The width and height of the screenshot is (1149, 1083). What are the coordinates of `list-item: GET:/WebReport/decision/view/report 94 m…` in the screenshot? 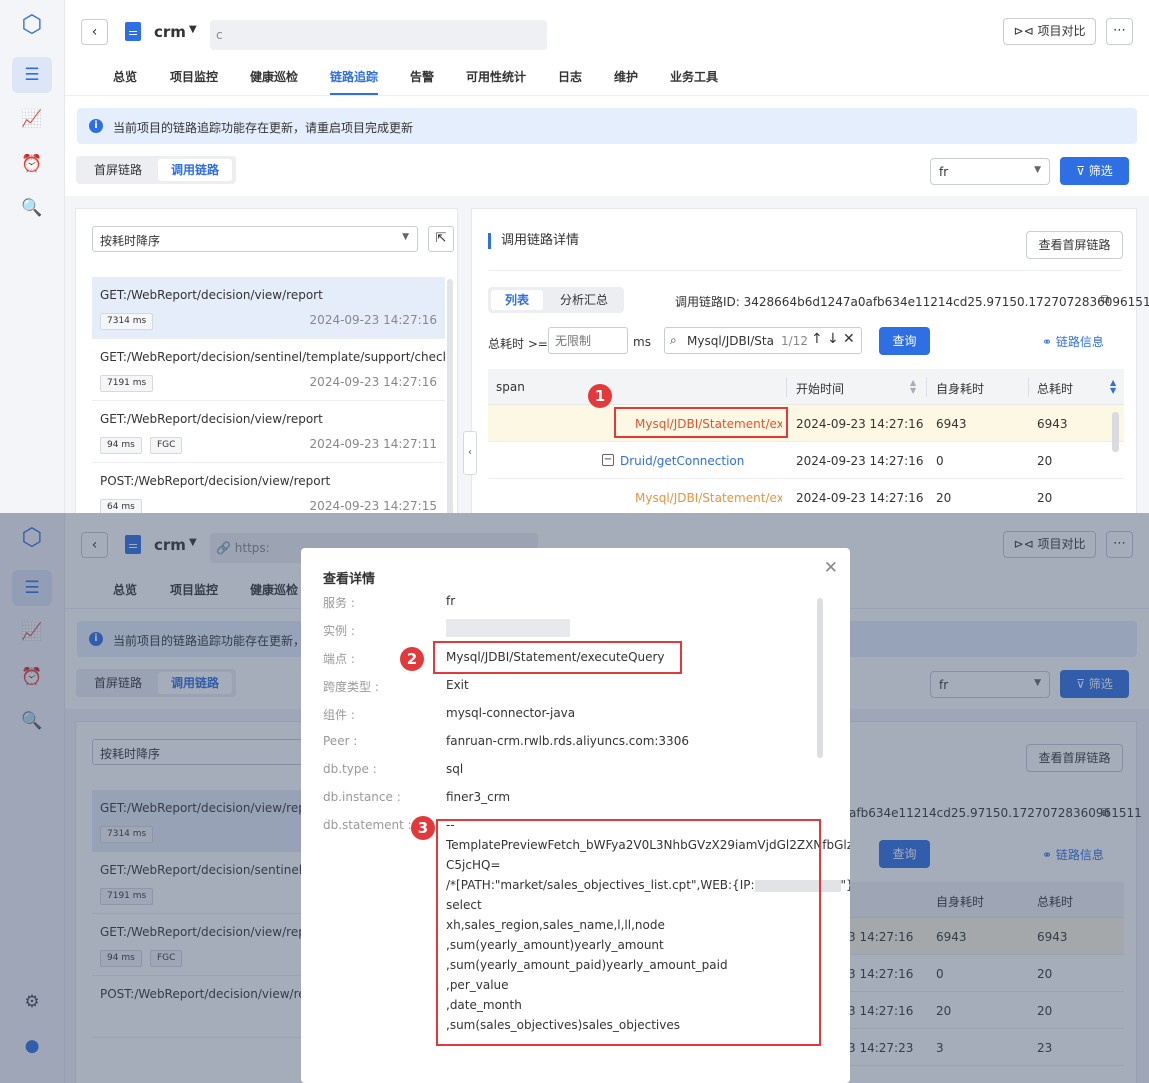 It's located at (268, 432).